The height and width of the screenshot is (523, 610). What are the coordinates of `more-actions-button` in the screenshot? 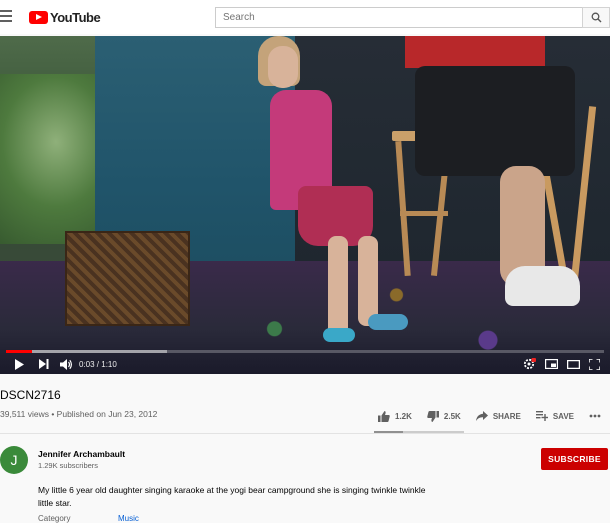 It's located at (597, 416).